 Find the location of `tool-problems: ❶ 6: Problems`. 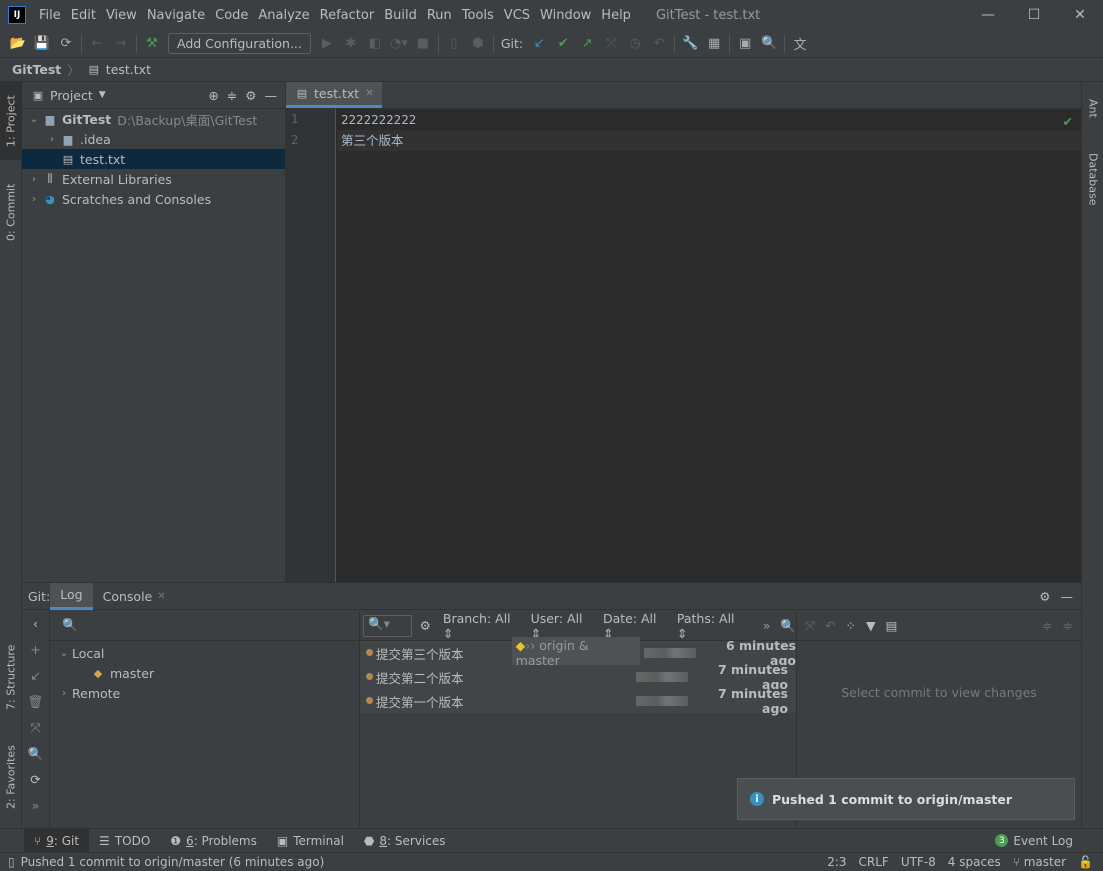

tool-problems: ❶ 6: Problems is located at coordinates (213, 841).